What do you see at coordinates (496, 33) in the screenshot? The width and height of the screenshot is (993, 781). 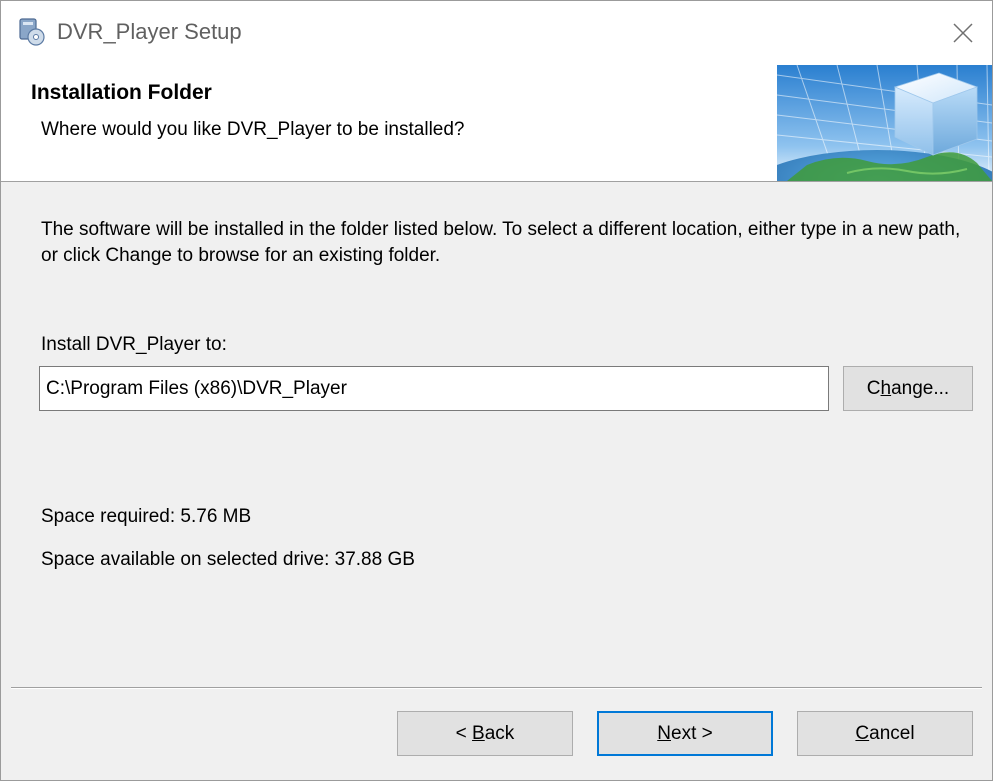 I see `title-bar: DVR_Player Setup` at bounding box center [496, 33].